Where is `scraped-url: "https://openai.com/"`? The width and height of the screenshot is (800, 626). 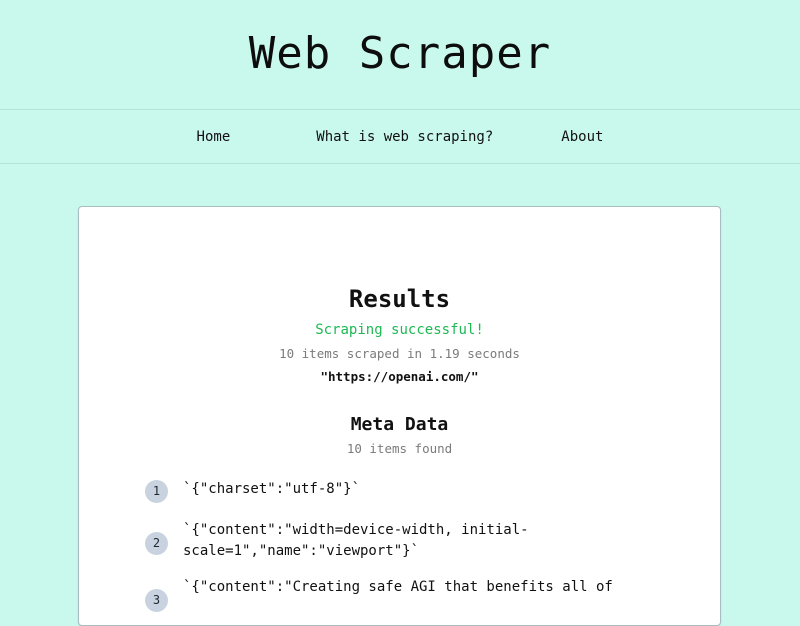
scraped-url: "https://openai.com/" is located at coordinates (399, 376).